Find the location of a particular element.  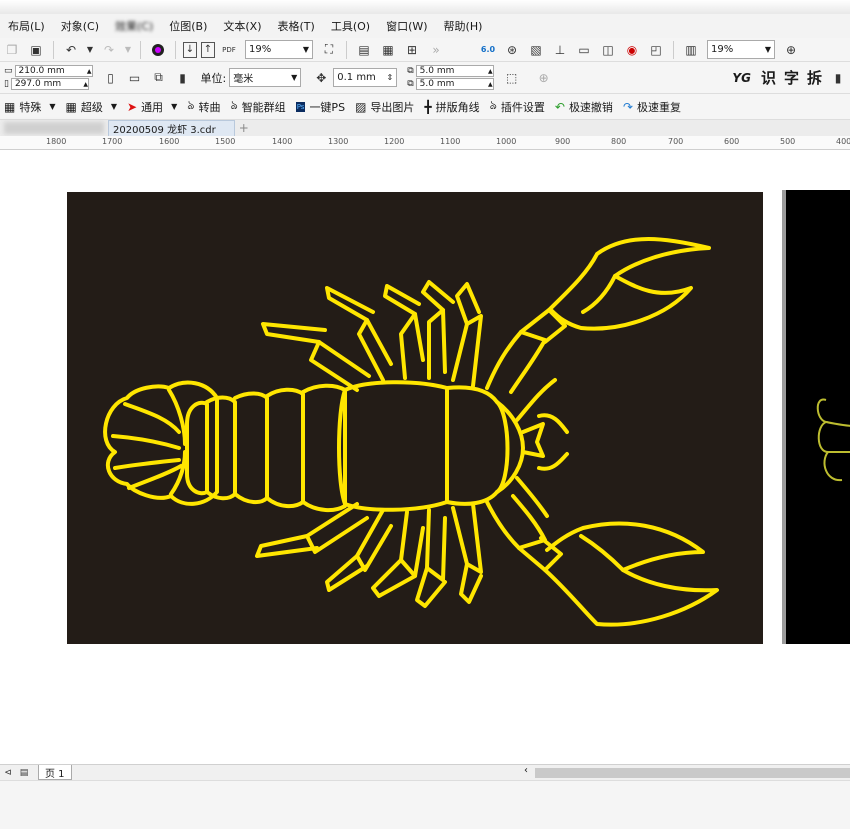

menu-tools: 工具(O) is located at coordinates (350, 26).